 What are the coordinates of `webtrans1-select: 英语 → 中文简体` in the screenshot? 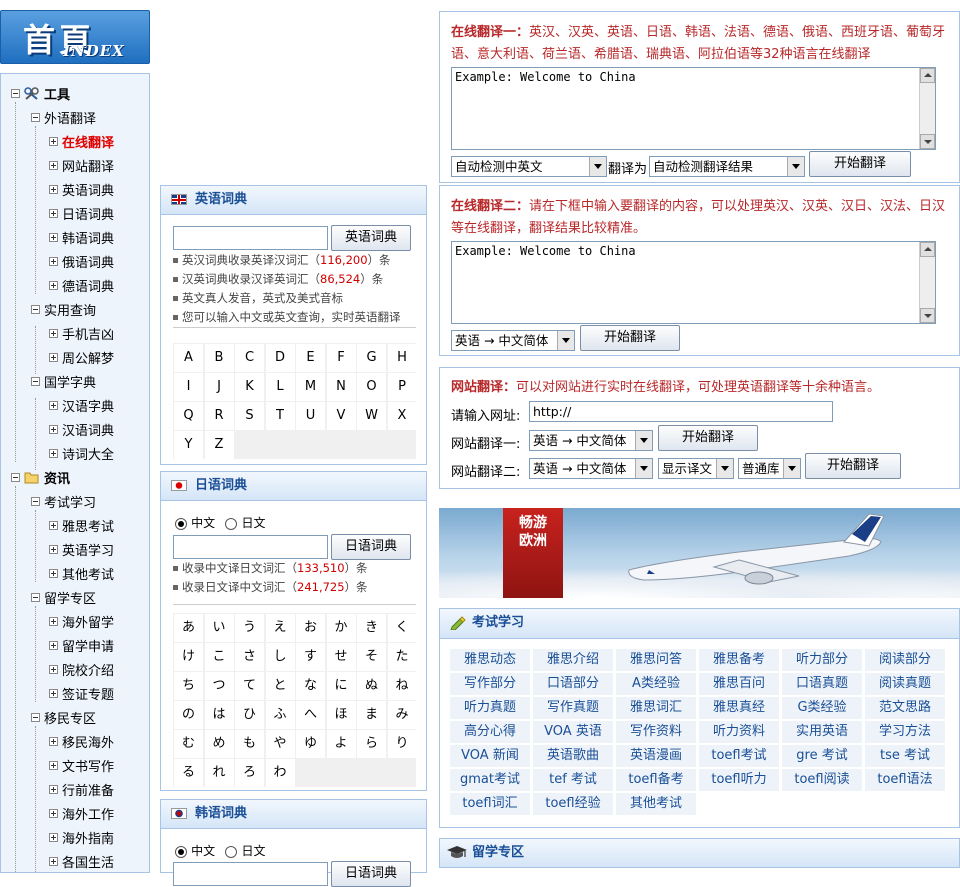 It's located at (591, 440).